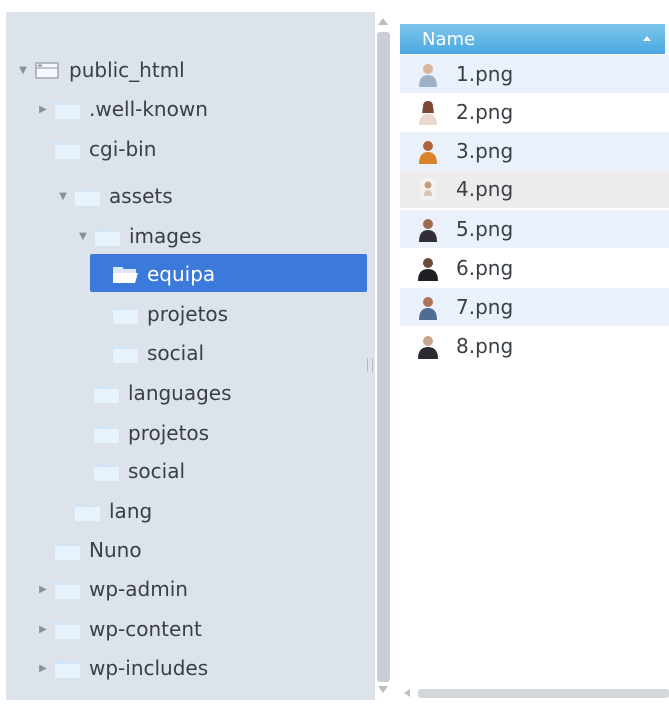 The width and height of the screenshot is (669, 705). I want to click on file-row: 3.png, so click(534, 151).